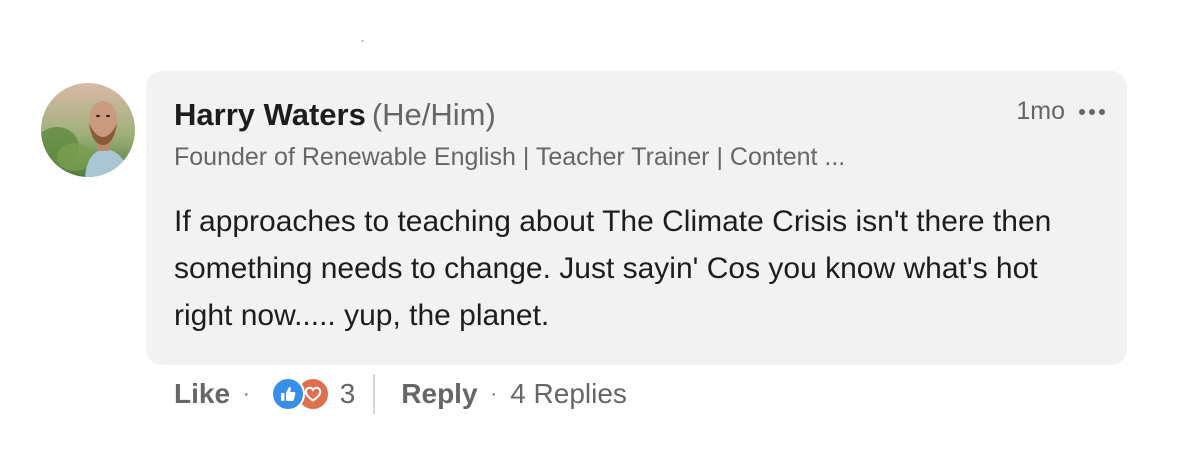 The width and height of the screenshot is (1200, 475). I want to click on author-name: Harry Waters, so click(270, 114).